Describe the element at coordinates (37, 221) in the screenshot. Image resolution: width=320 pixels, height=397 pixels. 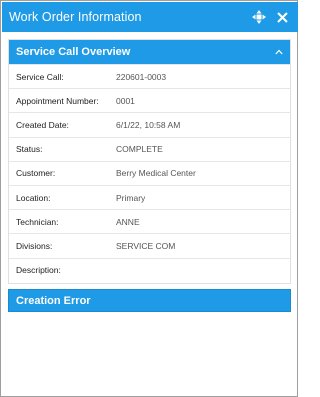
I see `field-label: Technician:` at that location.